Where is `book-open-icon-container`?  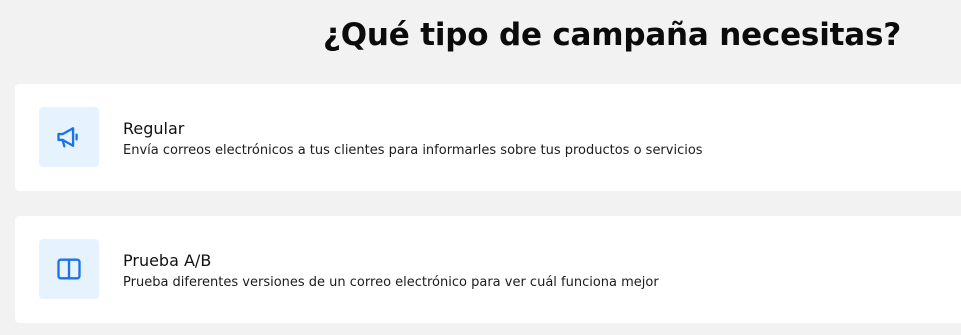
book-open-icon-container is located at coordinates (69, 269).